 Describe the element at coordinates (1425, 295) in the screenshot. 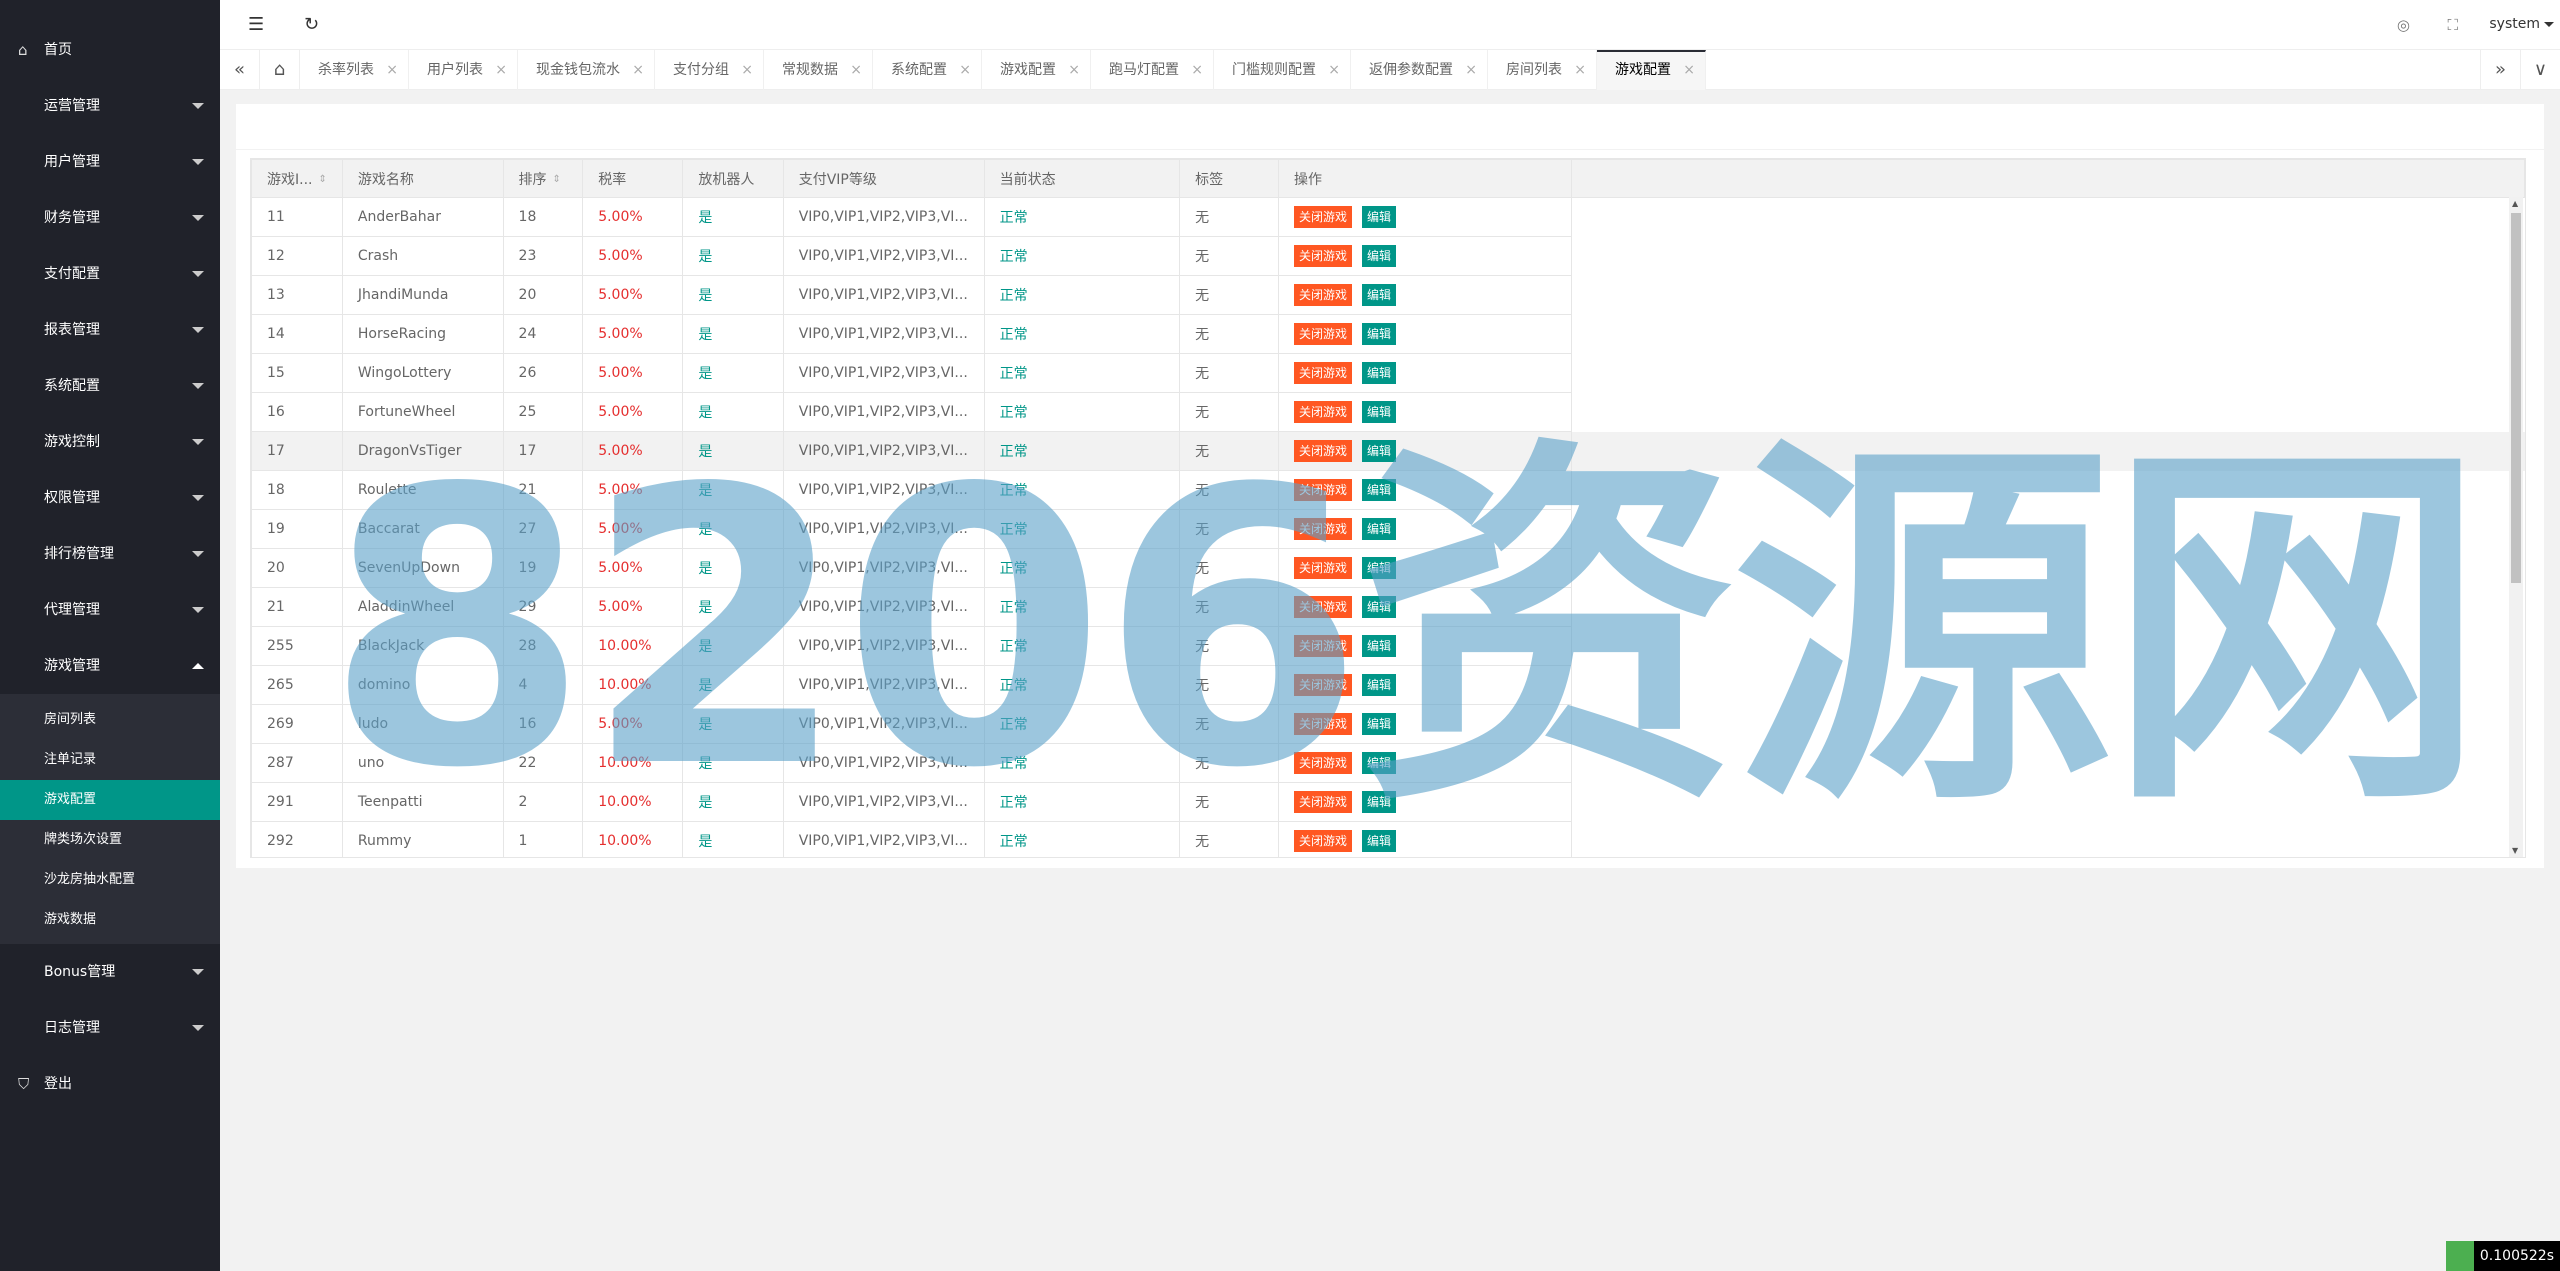

I see `cell-actions: 关闭游戏 编辑` at that location.